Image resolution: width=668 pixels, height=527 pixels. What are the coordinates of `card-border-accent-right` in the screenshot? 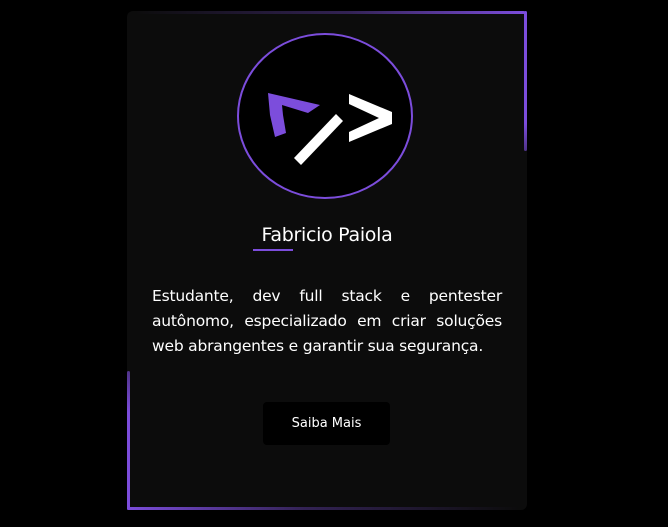 It's located at (525, 81).